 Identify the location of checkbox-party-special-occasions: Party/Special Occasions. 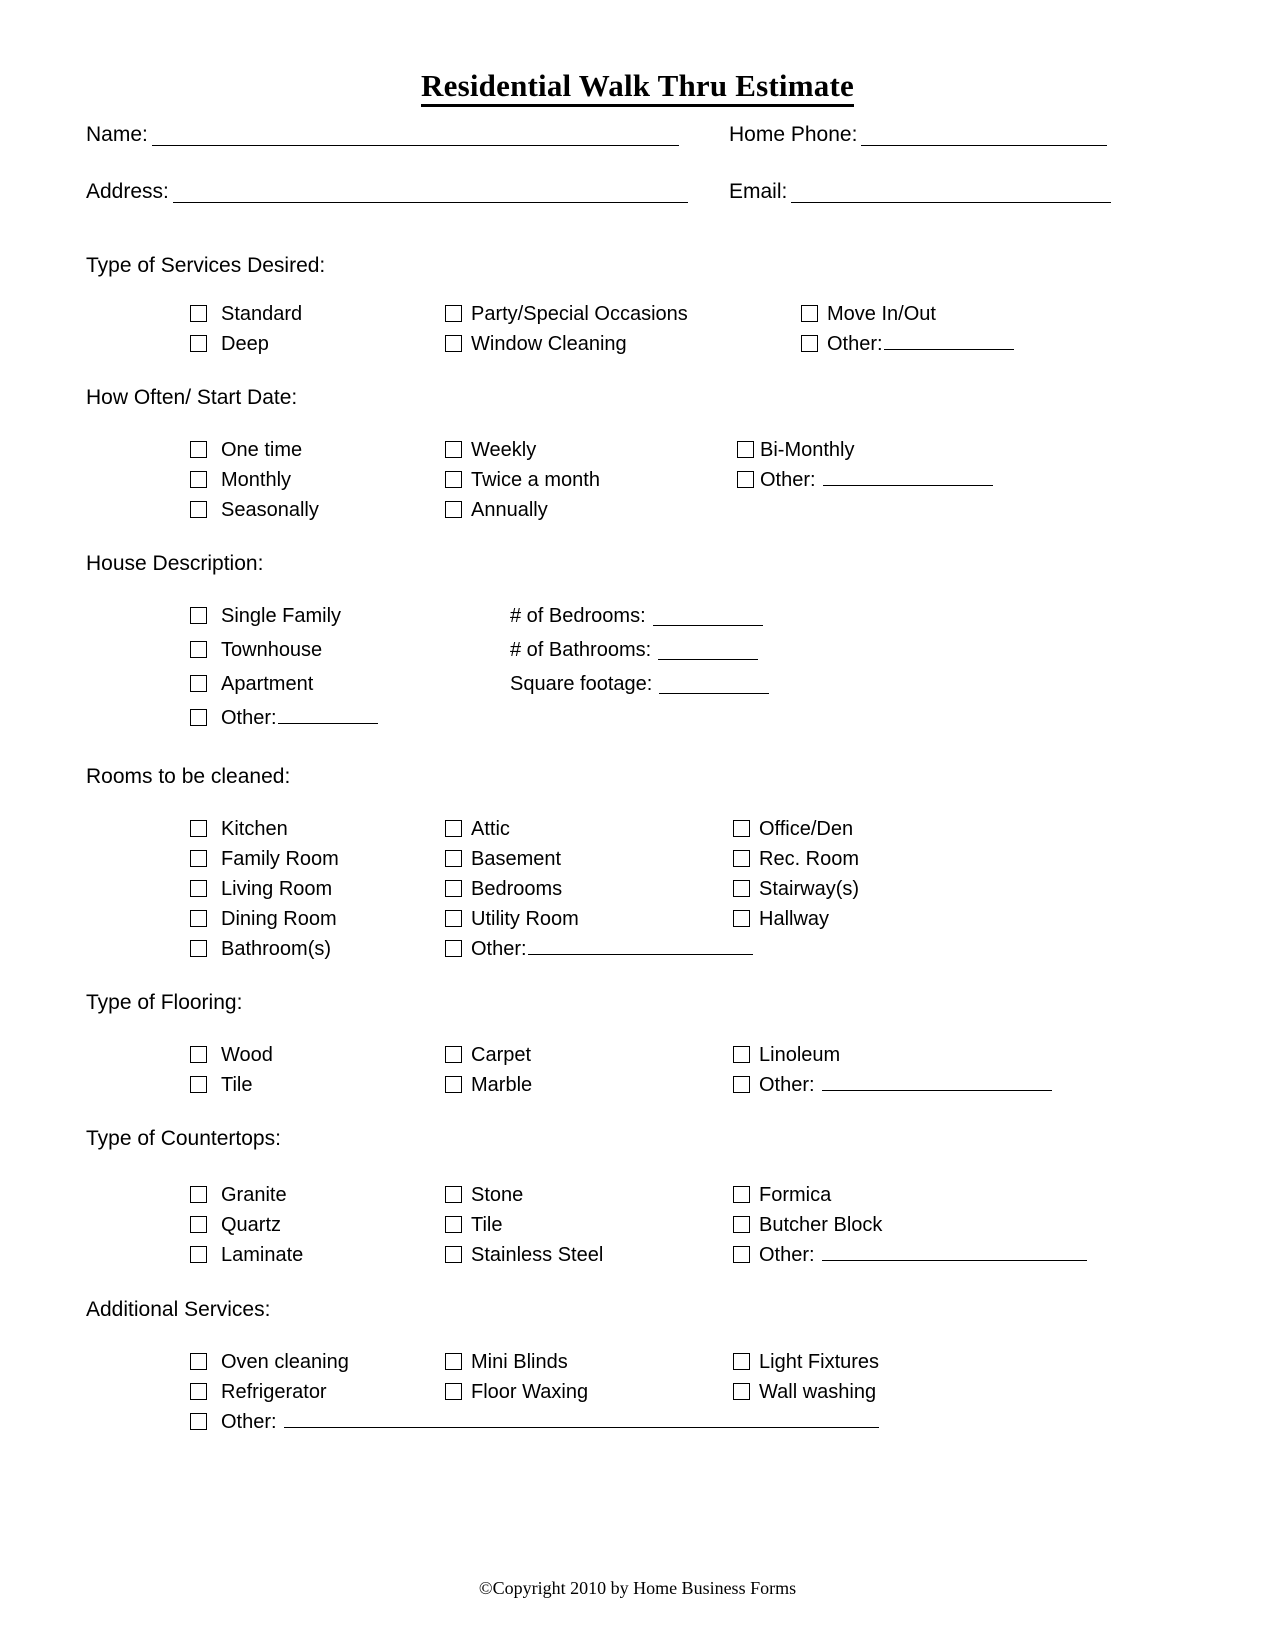
(566, 314).